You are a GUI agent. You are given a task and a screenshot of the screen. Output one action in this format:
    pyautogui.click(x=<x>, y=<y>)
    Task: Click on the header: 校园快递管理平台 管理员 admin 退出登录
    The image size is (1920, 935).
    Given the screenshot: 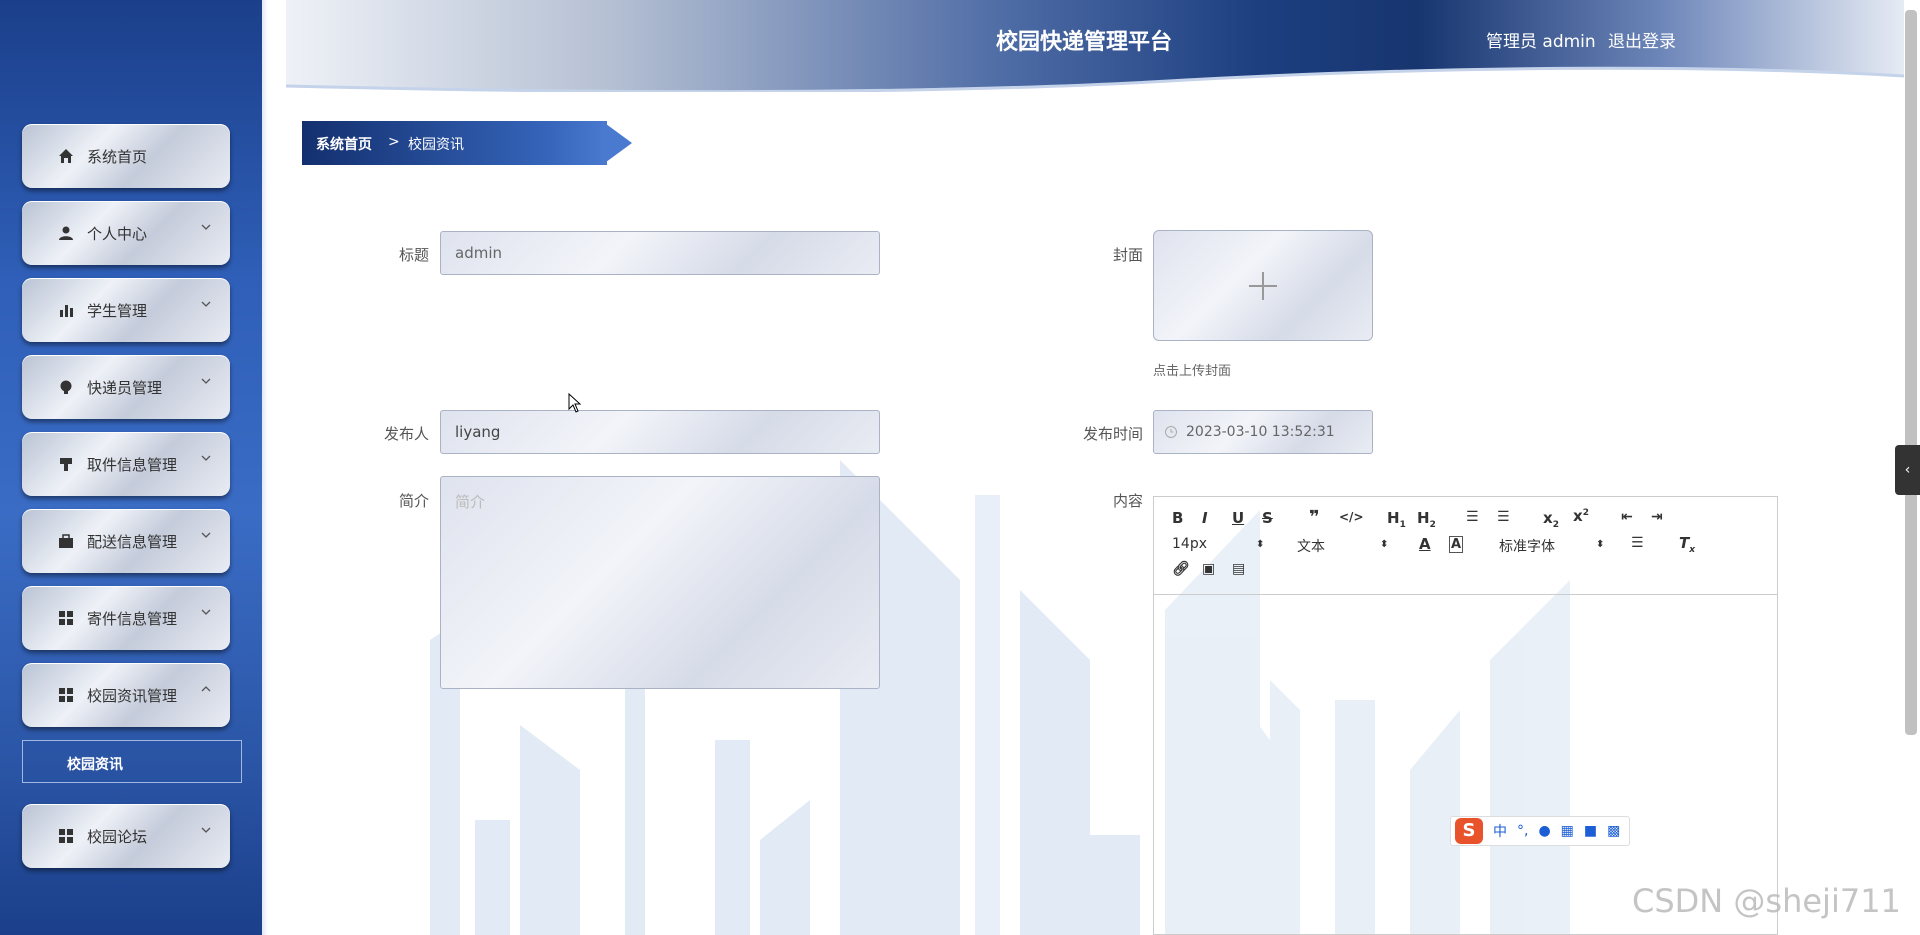 What is the action you would take?
    pyautogui.click(x=1095, y=46)
    